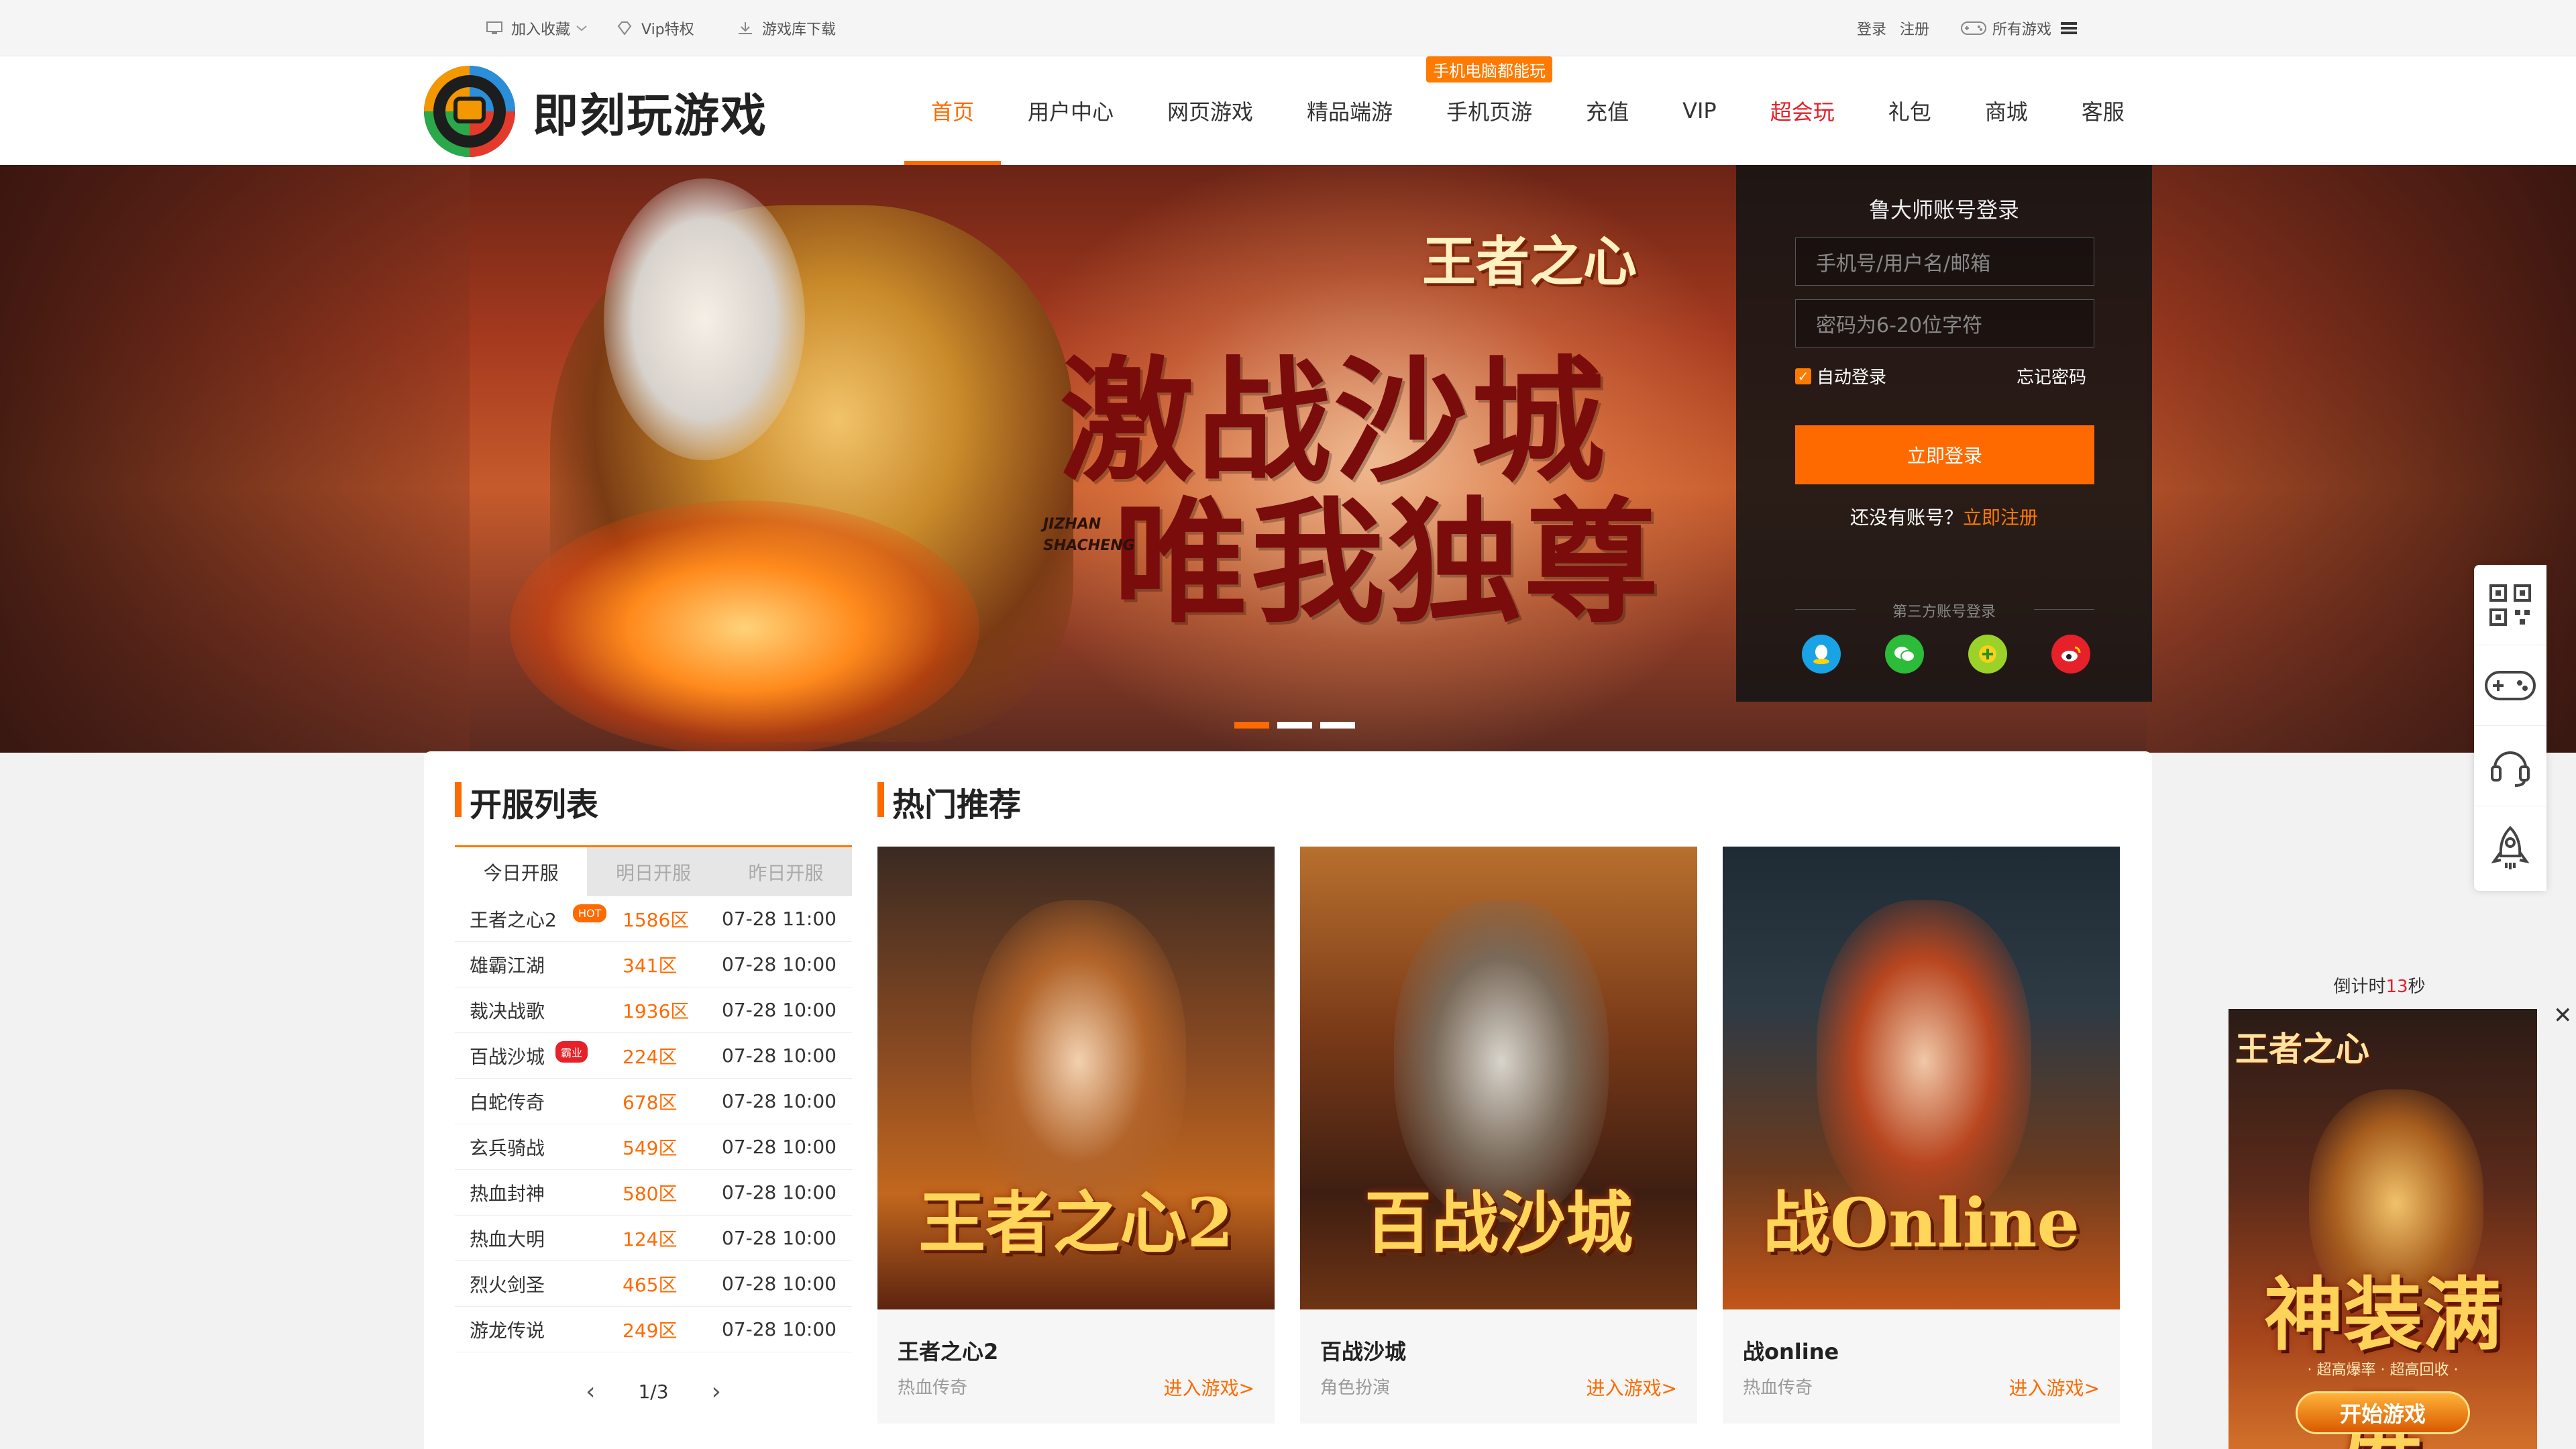 Image resolution: width=2576 pixels, height=1449 pixels. What do you see at coordinates (2070, 654) in the screenshot?
I see `weibo-login-icon` at bounding box center [2070, 654].